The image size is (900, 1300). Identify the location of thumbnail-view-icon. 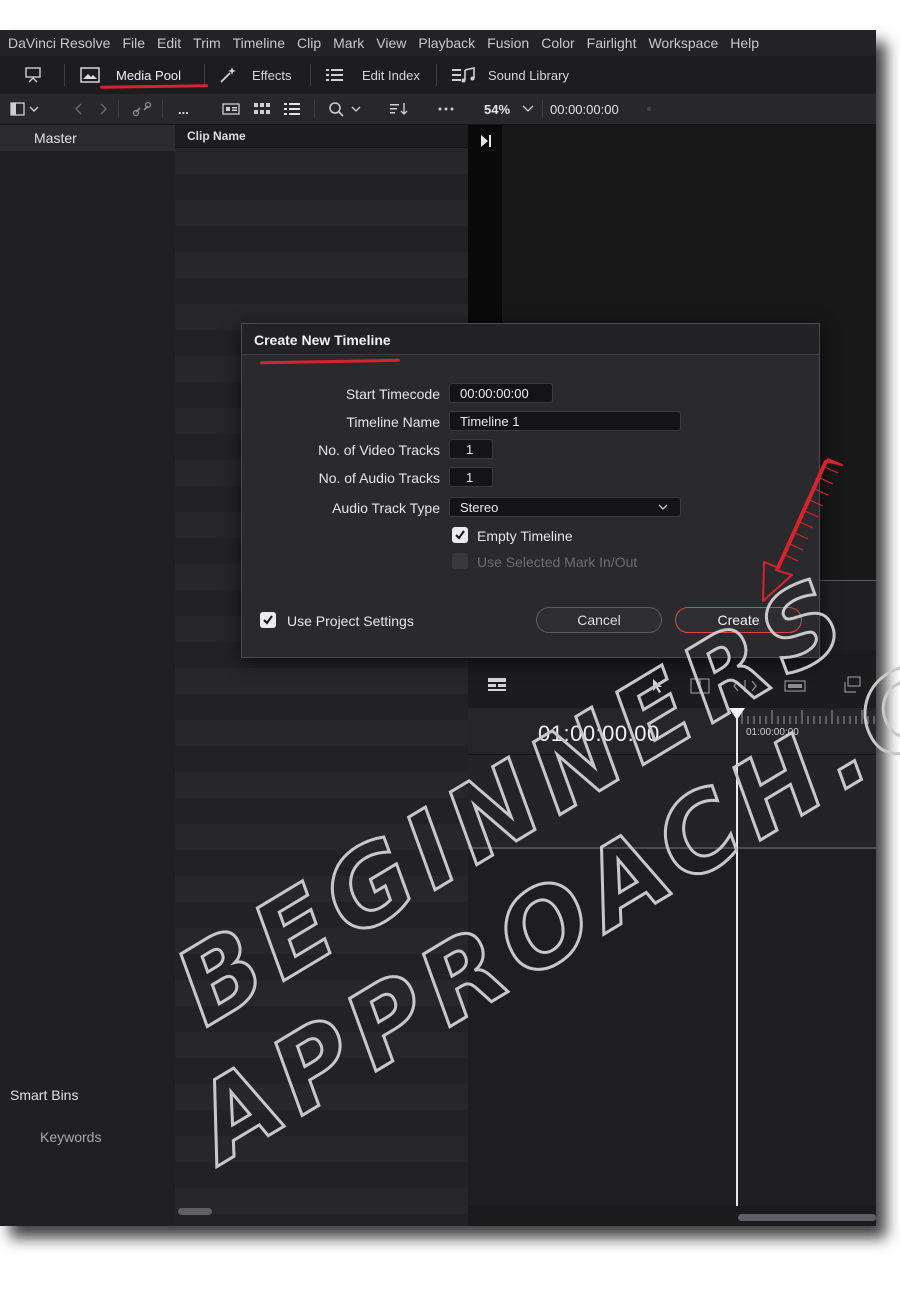
(262, 109).